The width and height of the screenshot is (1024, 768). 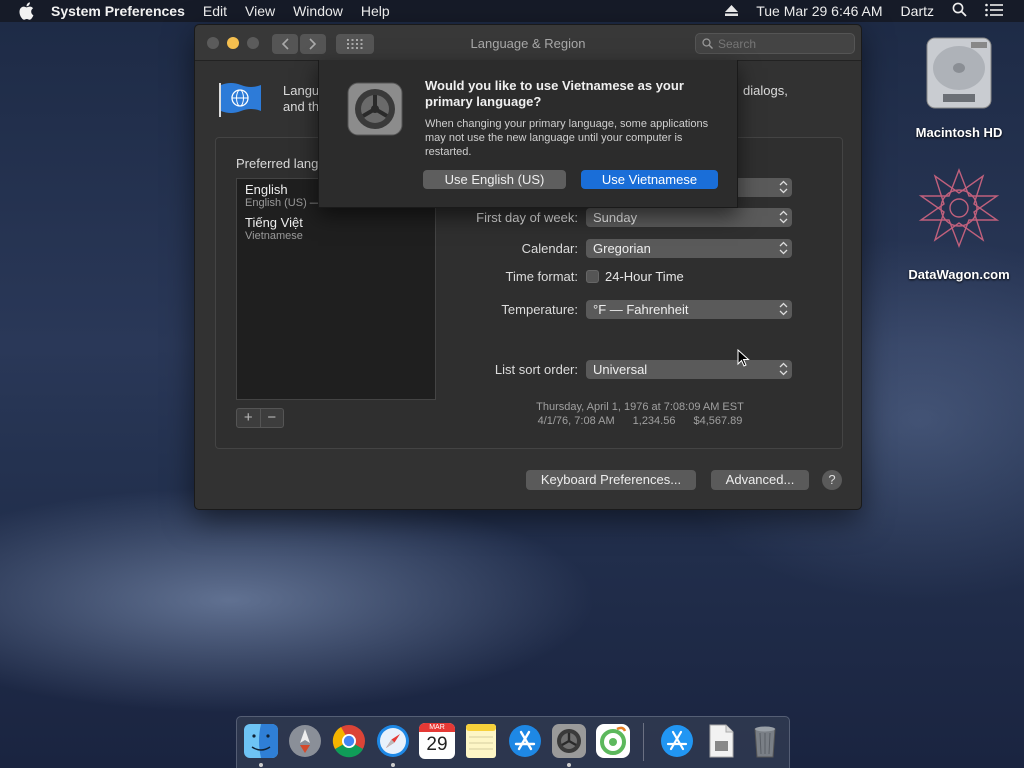 What do you see at coordinates (569, 741) in the screenshot?
I see `system-preferences-icon` at bounding box center [569, 741].